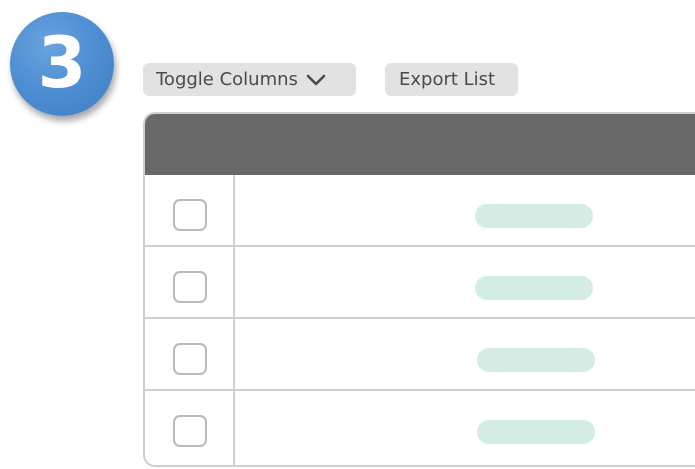 The height and width of the screenshot is (469, 695). I want to click on export-list-label: Export List, so click(447, 79).